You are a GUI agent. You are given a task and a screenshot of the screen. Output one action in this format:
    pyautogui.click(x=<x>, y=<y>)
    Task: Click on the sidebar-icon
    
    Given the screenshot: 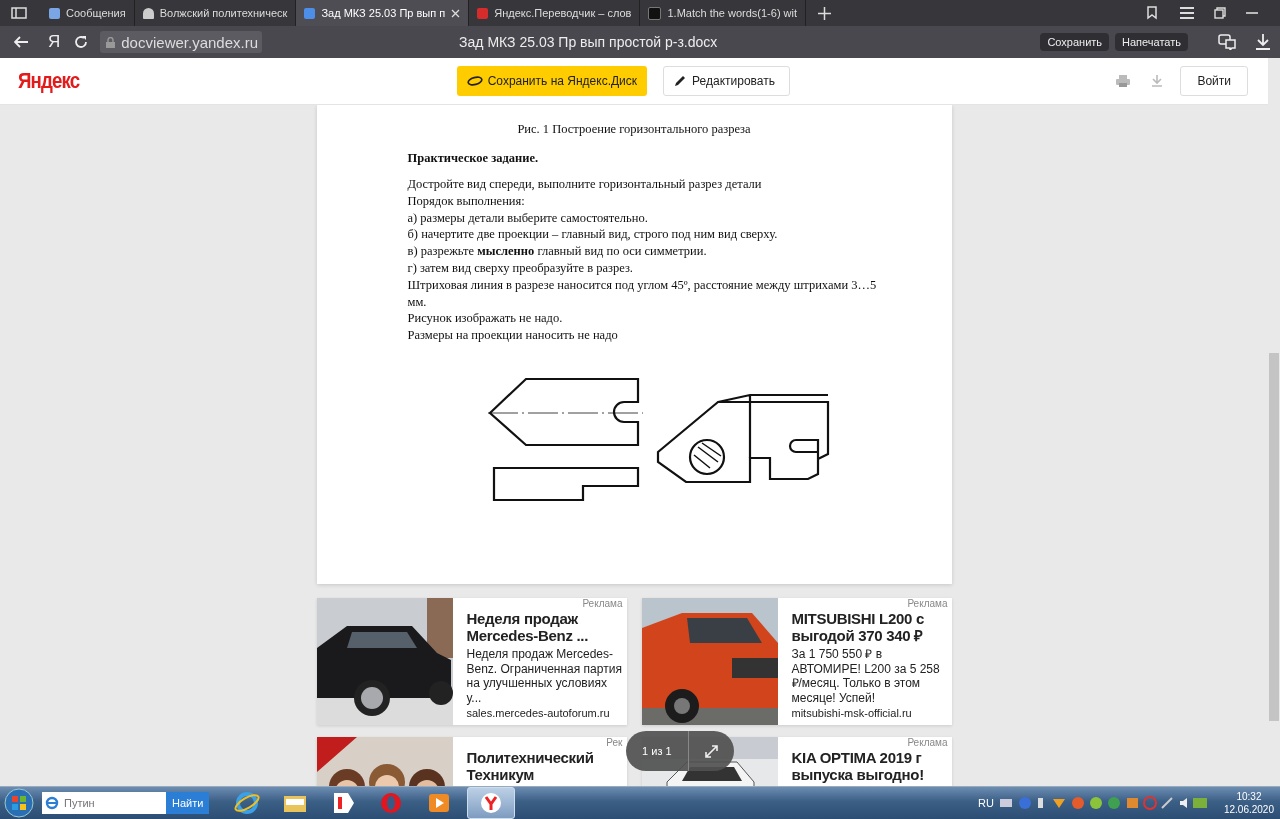 What is the action you would take?
    pyautogui.click(x=19, y=13)
    